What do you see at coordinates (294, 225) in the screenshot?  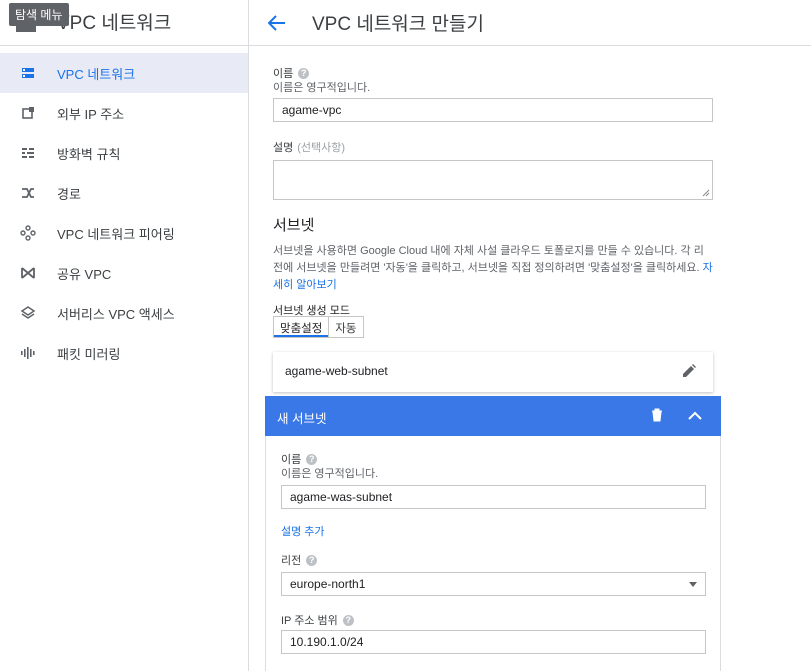 I see `subnets-title: 서브넷` at bounding box center [294, 225].